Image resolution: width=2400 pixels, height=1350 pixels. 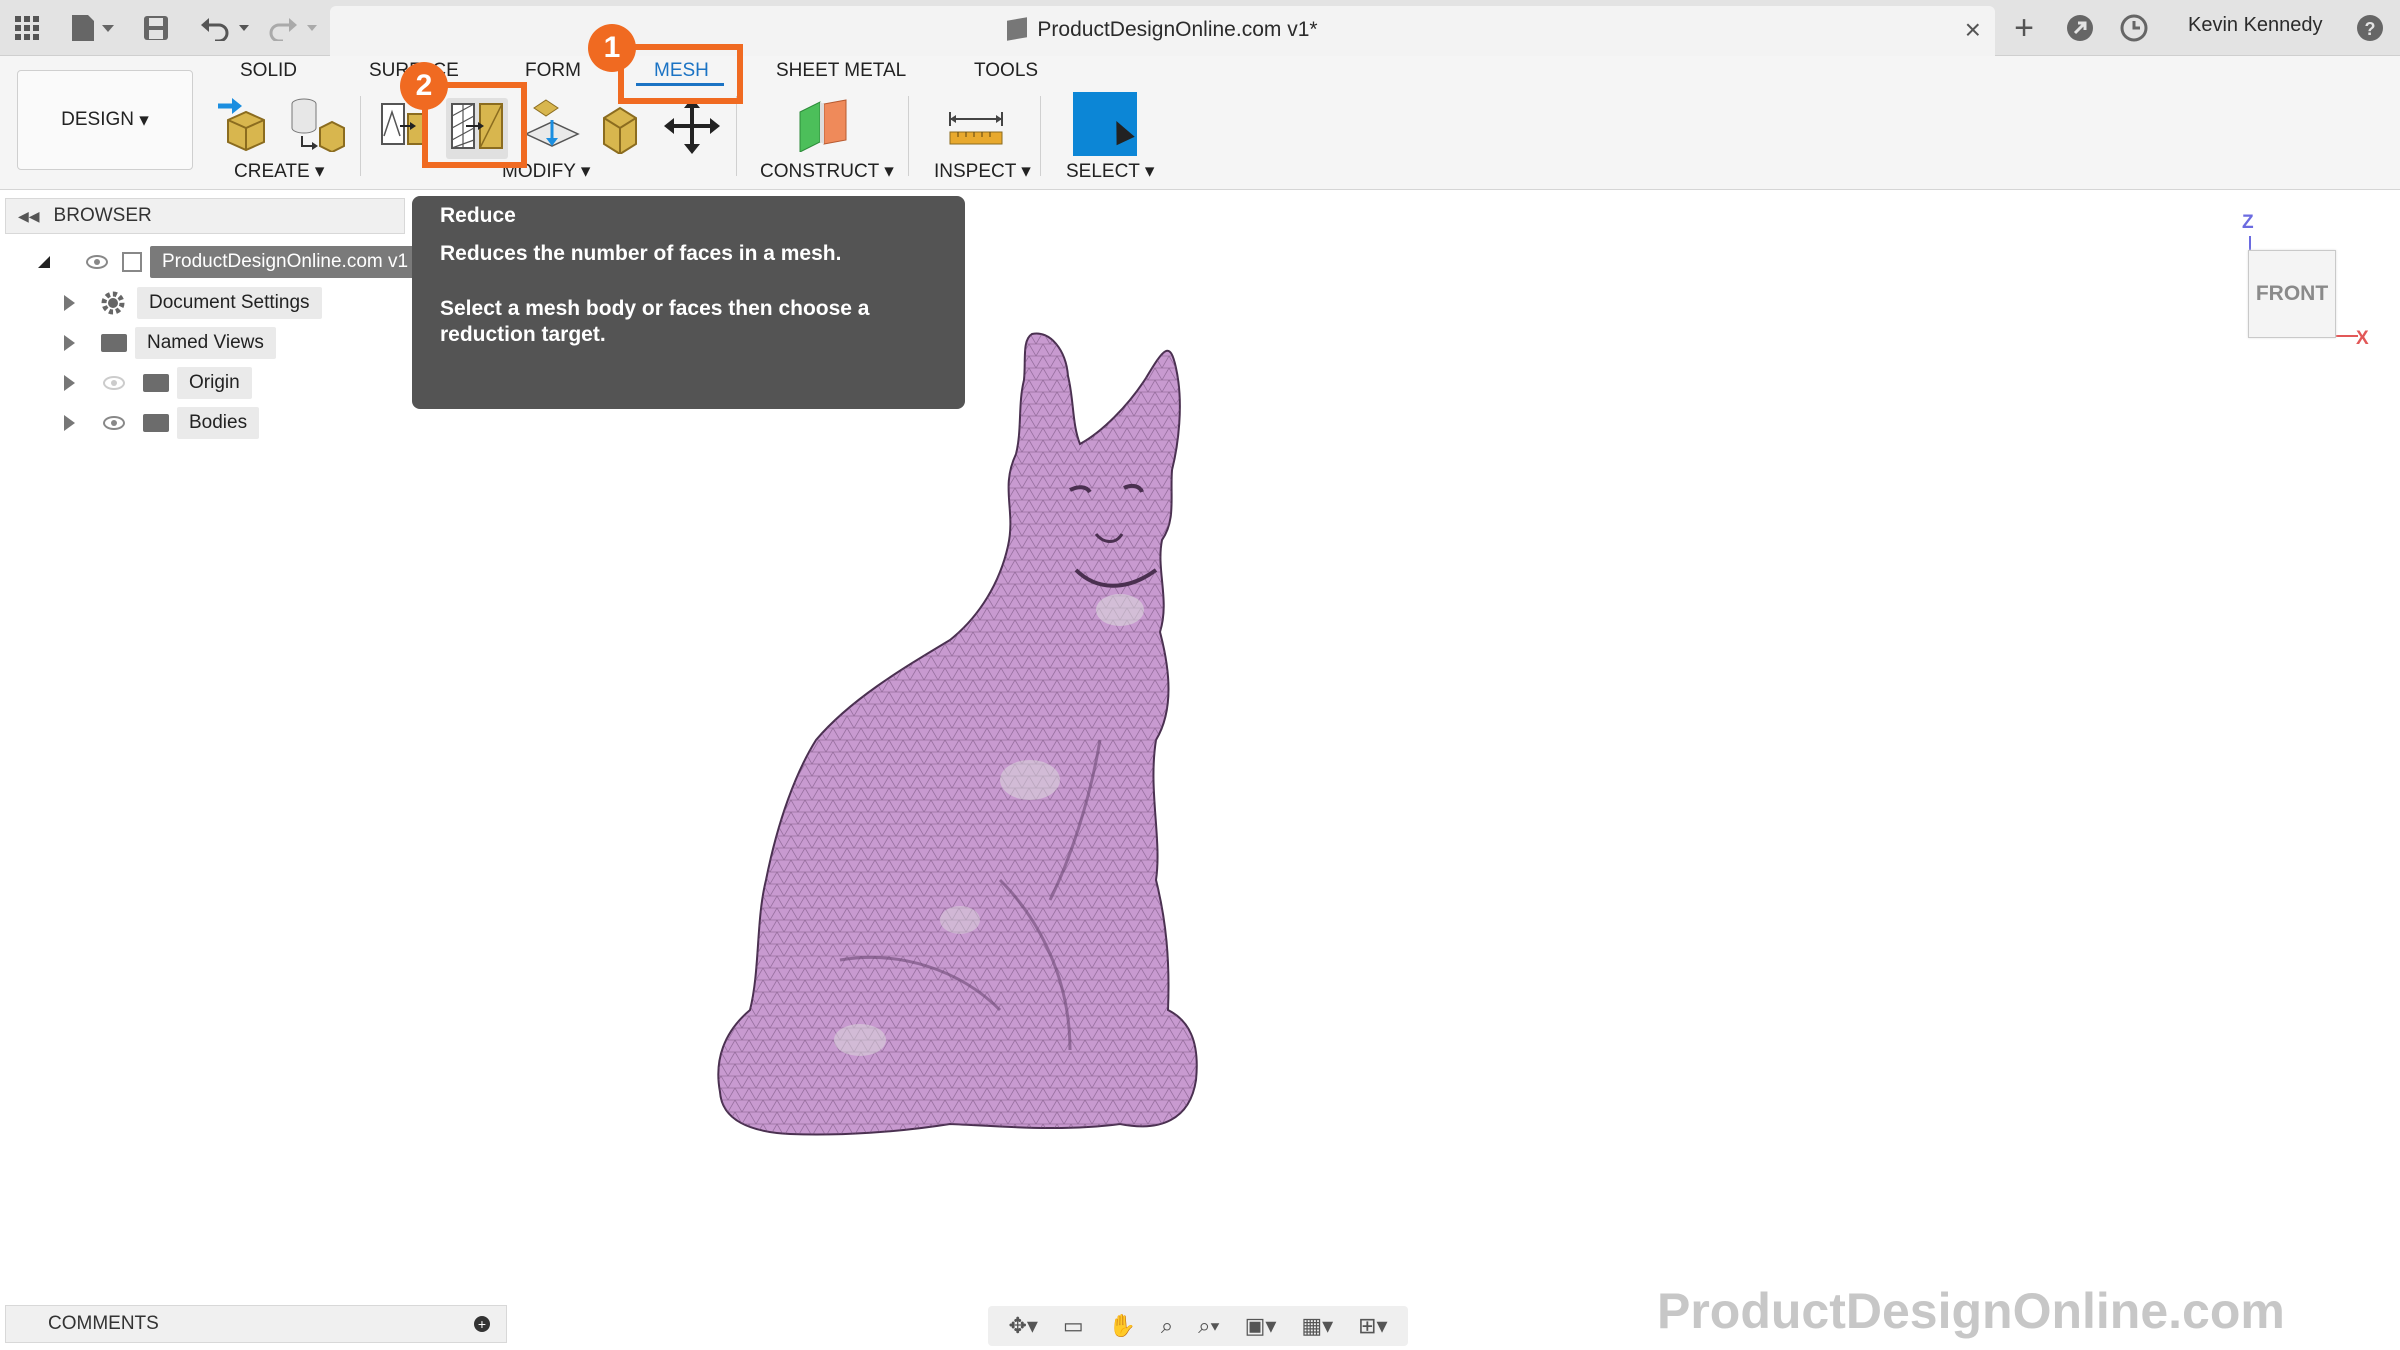 I want to click on annotation-box-mesh-tab, so click(x=680, y=74).